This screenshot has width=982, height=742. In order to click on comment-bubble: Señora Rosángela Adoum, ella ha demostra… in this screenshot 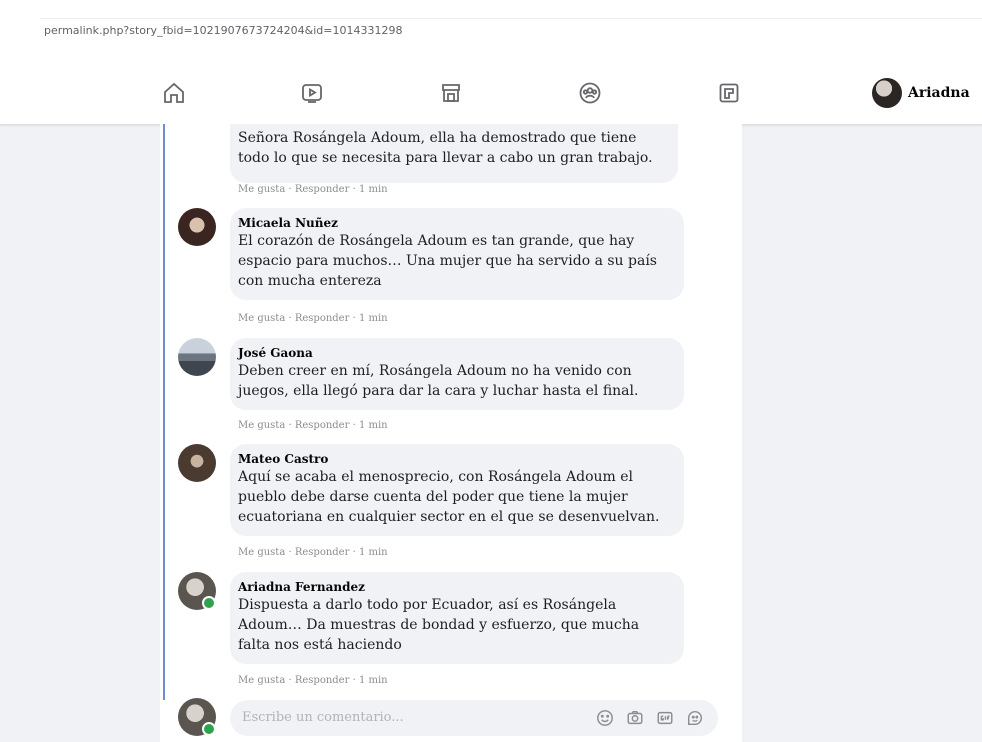, I will do `click(454, 153)`.